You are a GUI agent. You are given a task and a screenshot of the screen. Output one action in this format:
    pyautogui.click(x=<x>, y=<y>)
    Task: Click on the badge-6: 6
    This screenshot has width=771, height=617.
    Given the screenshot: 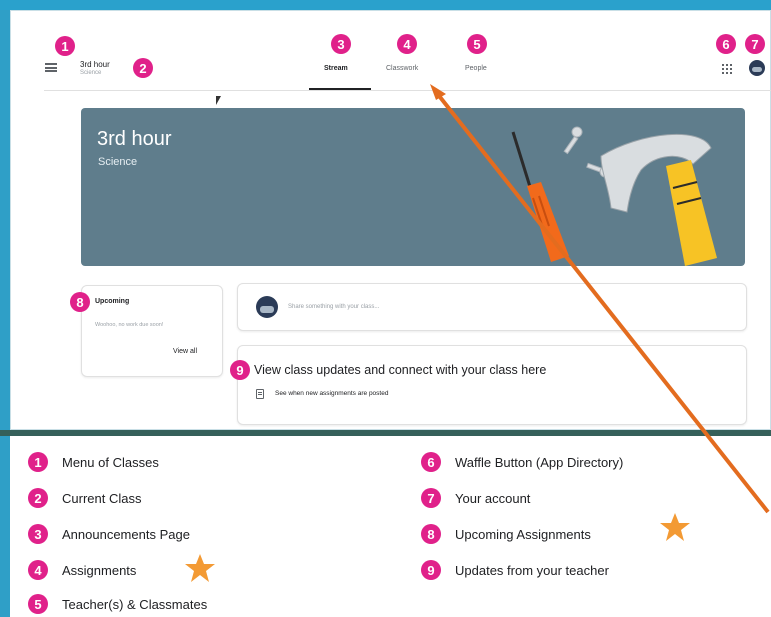 What is the action you would take?
    pyautogui.click(x=726, y=44)
    